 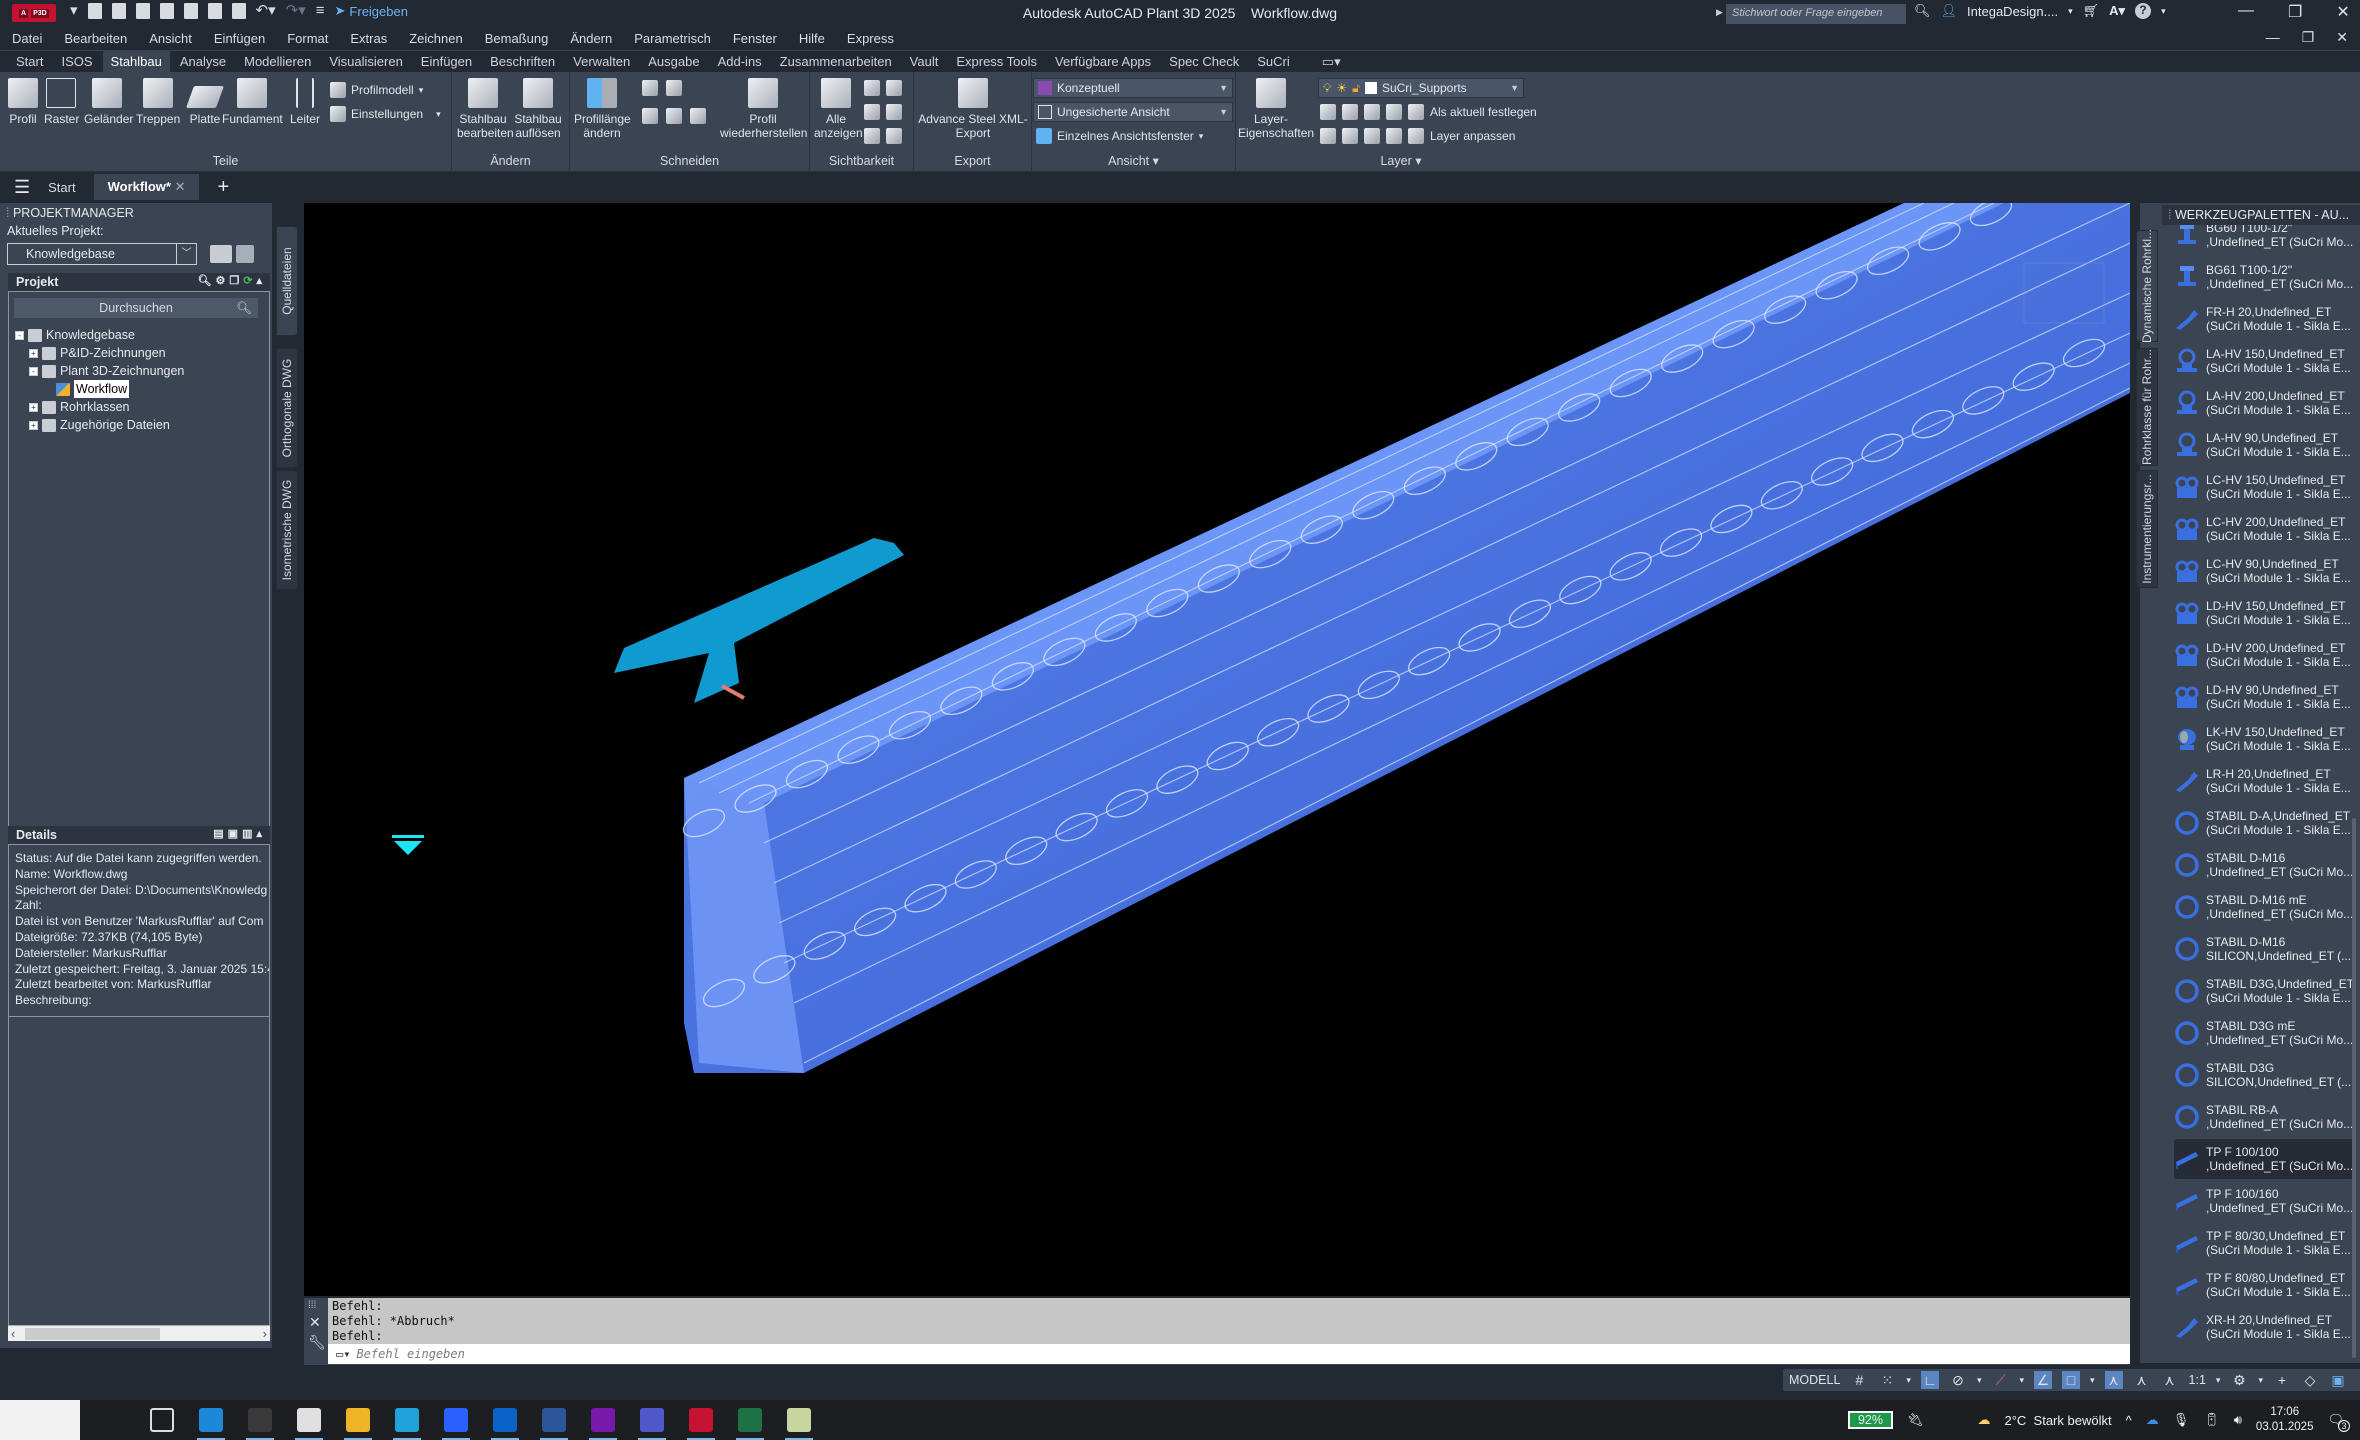 What do you see at coordinates (2181, 1420) in the screenshot?
I see `microphone-icon: 🎙︎` at bounding box center [2181, 1420].